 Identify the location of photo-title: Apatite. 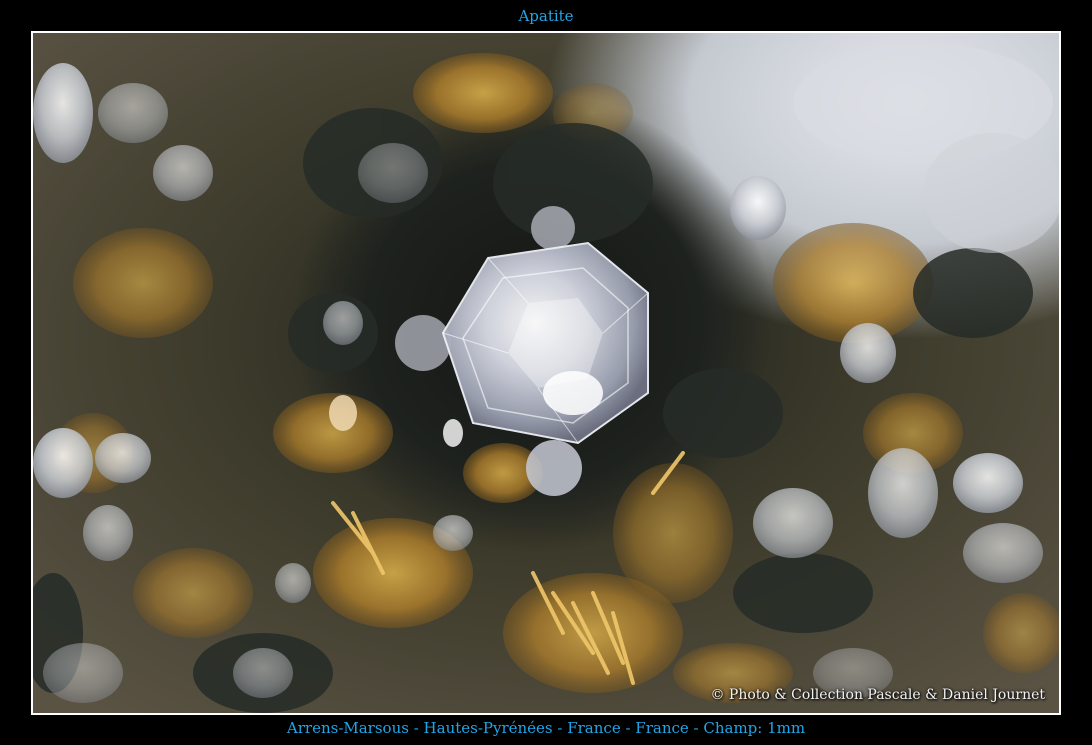
(546, 16).